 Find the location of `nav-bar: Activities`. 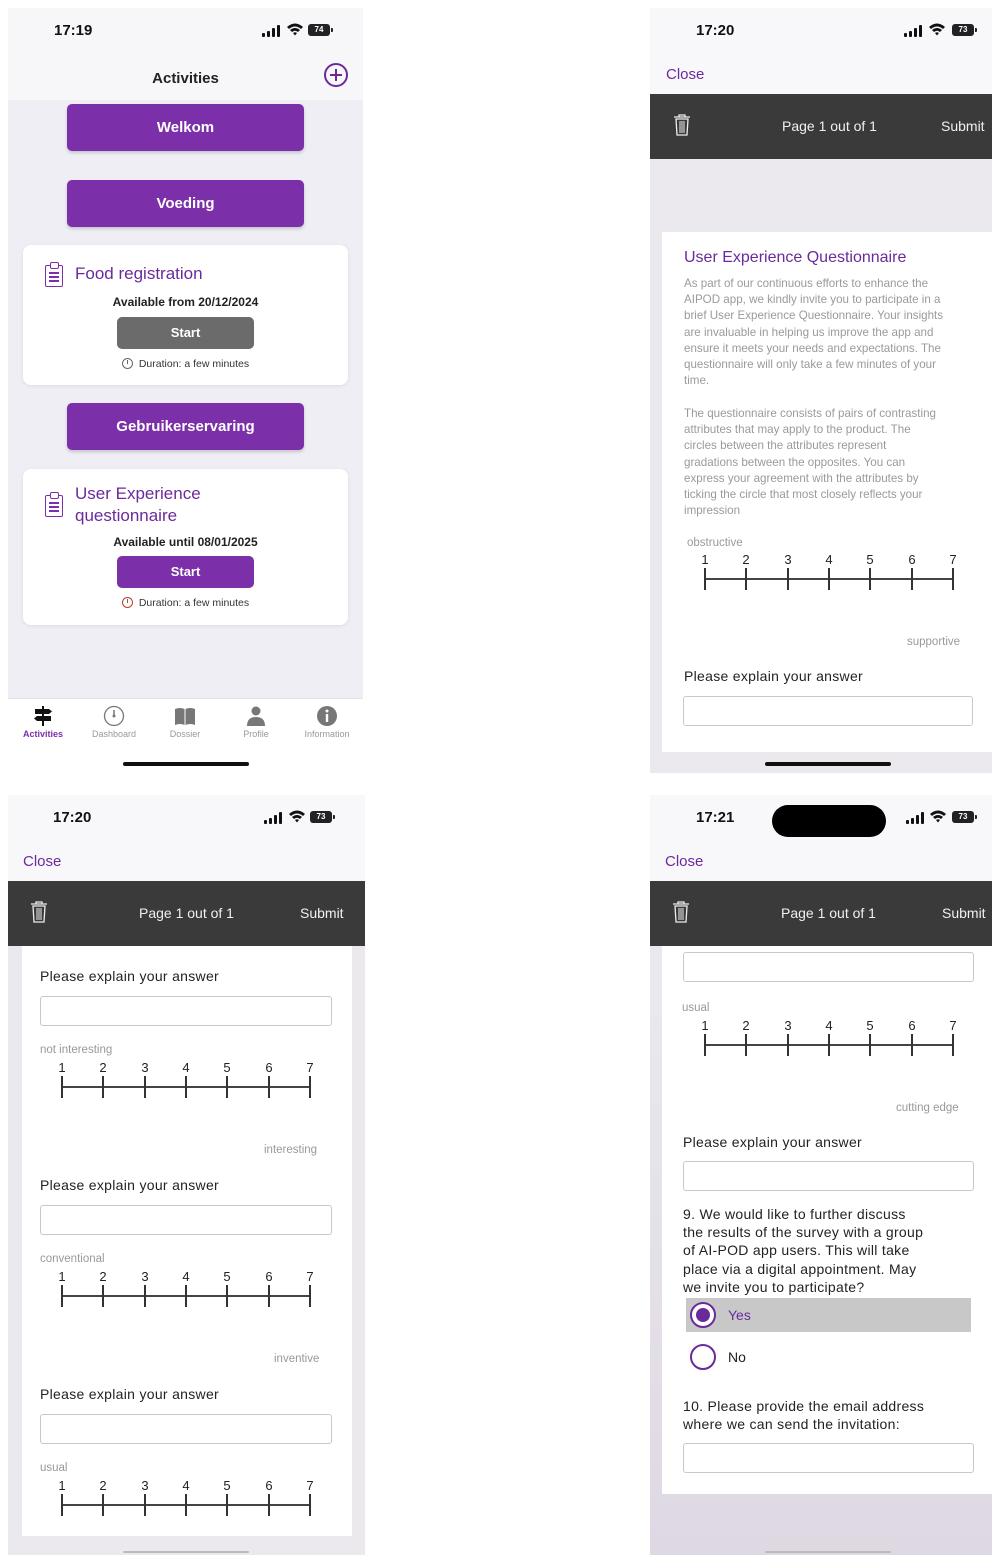

nav-bar: Activities is located at coordinates (185, 79).